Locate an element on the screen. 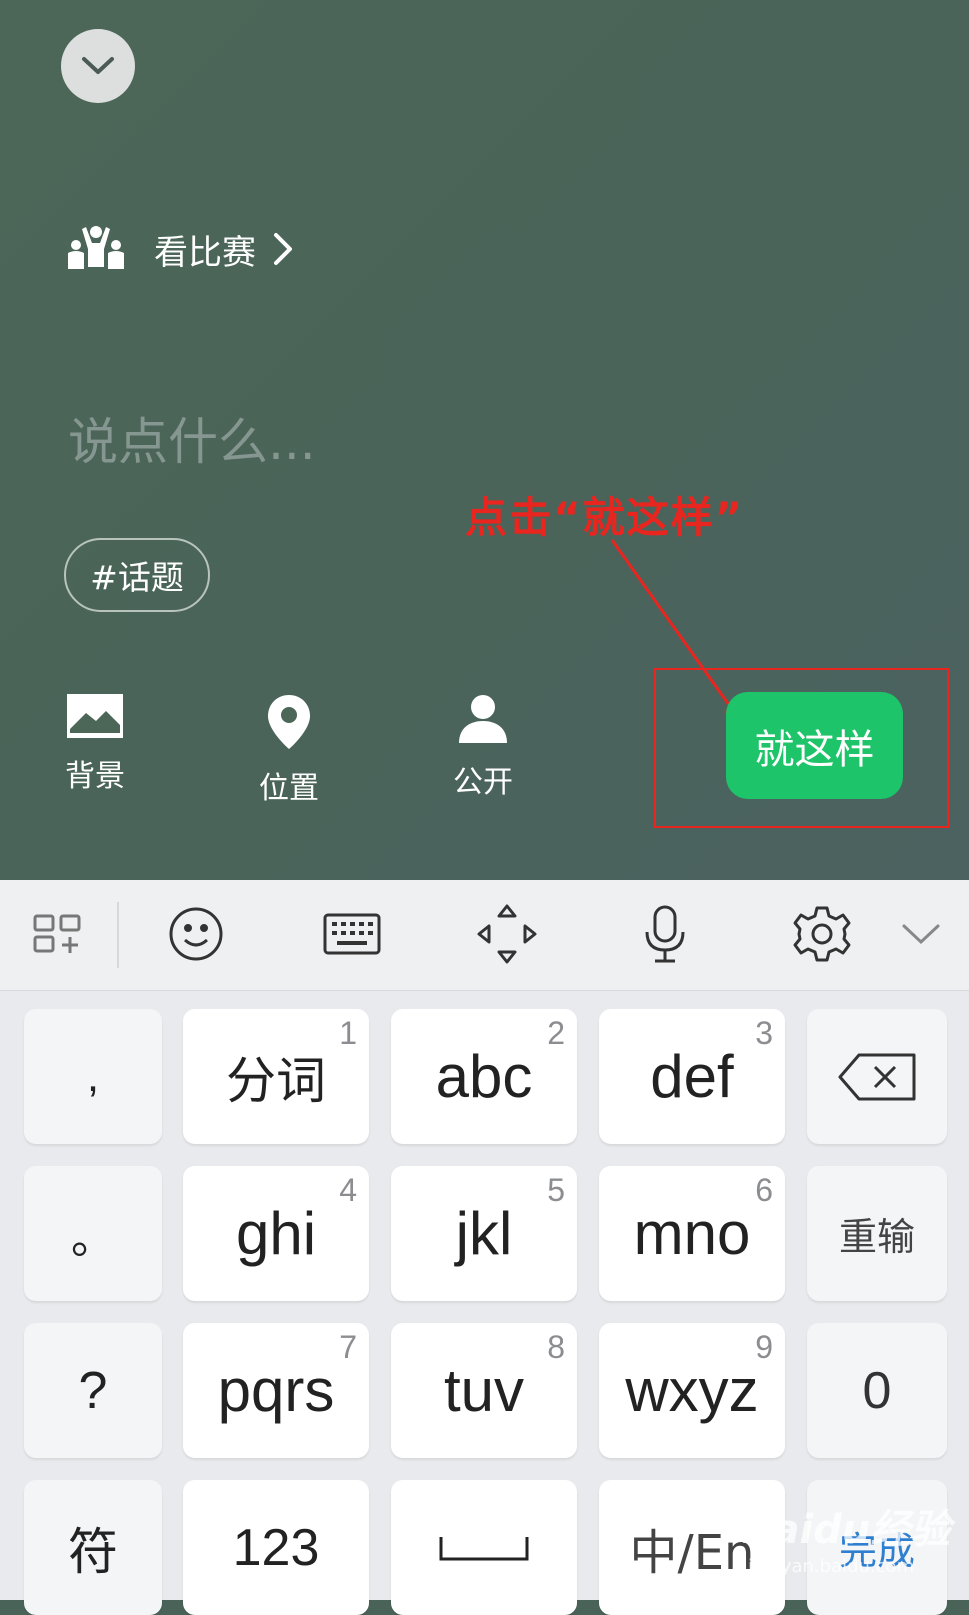 This screenshot has width=969, height=1615. key-7: pqrs 7 is located at coordinates (276, 1390).